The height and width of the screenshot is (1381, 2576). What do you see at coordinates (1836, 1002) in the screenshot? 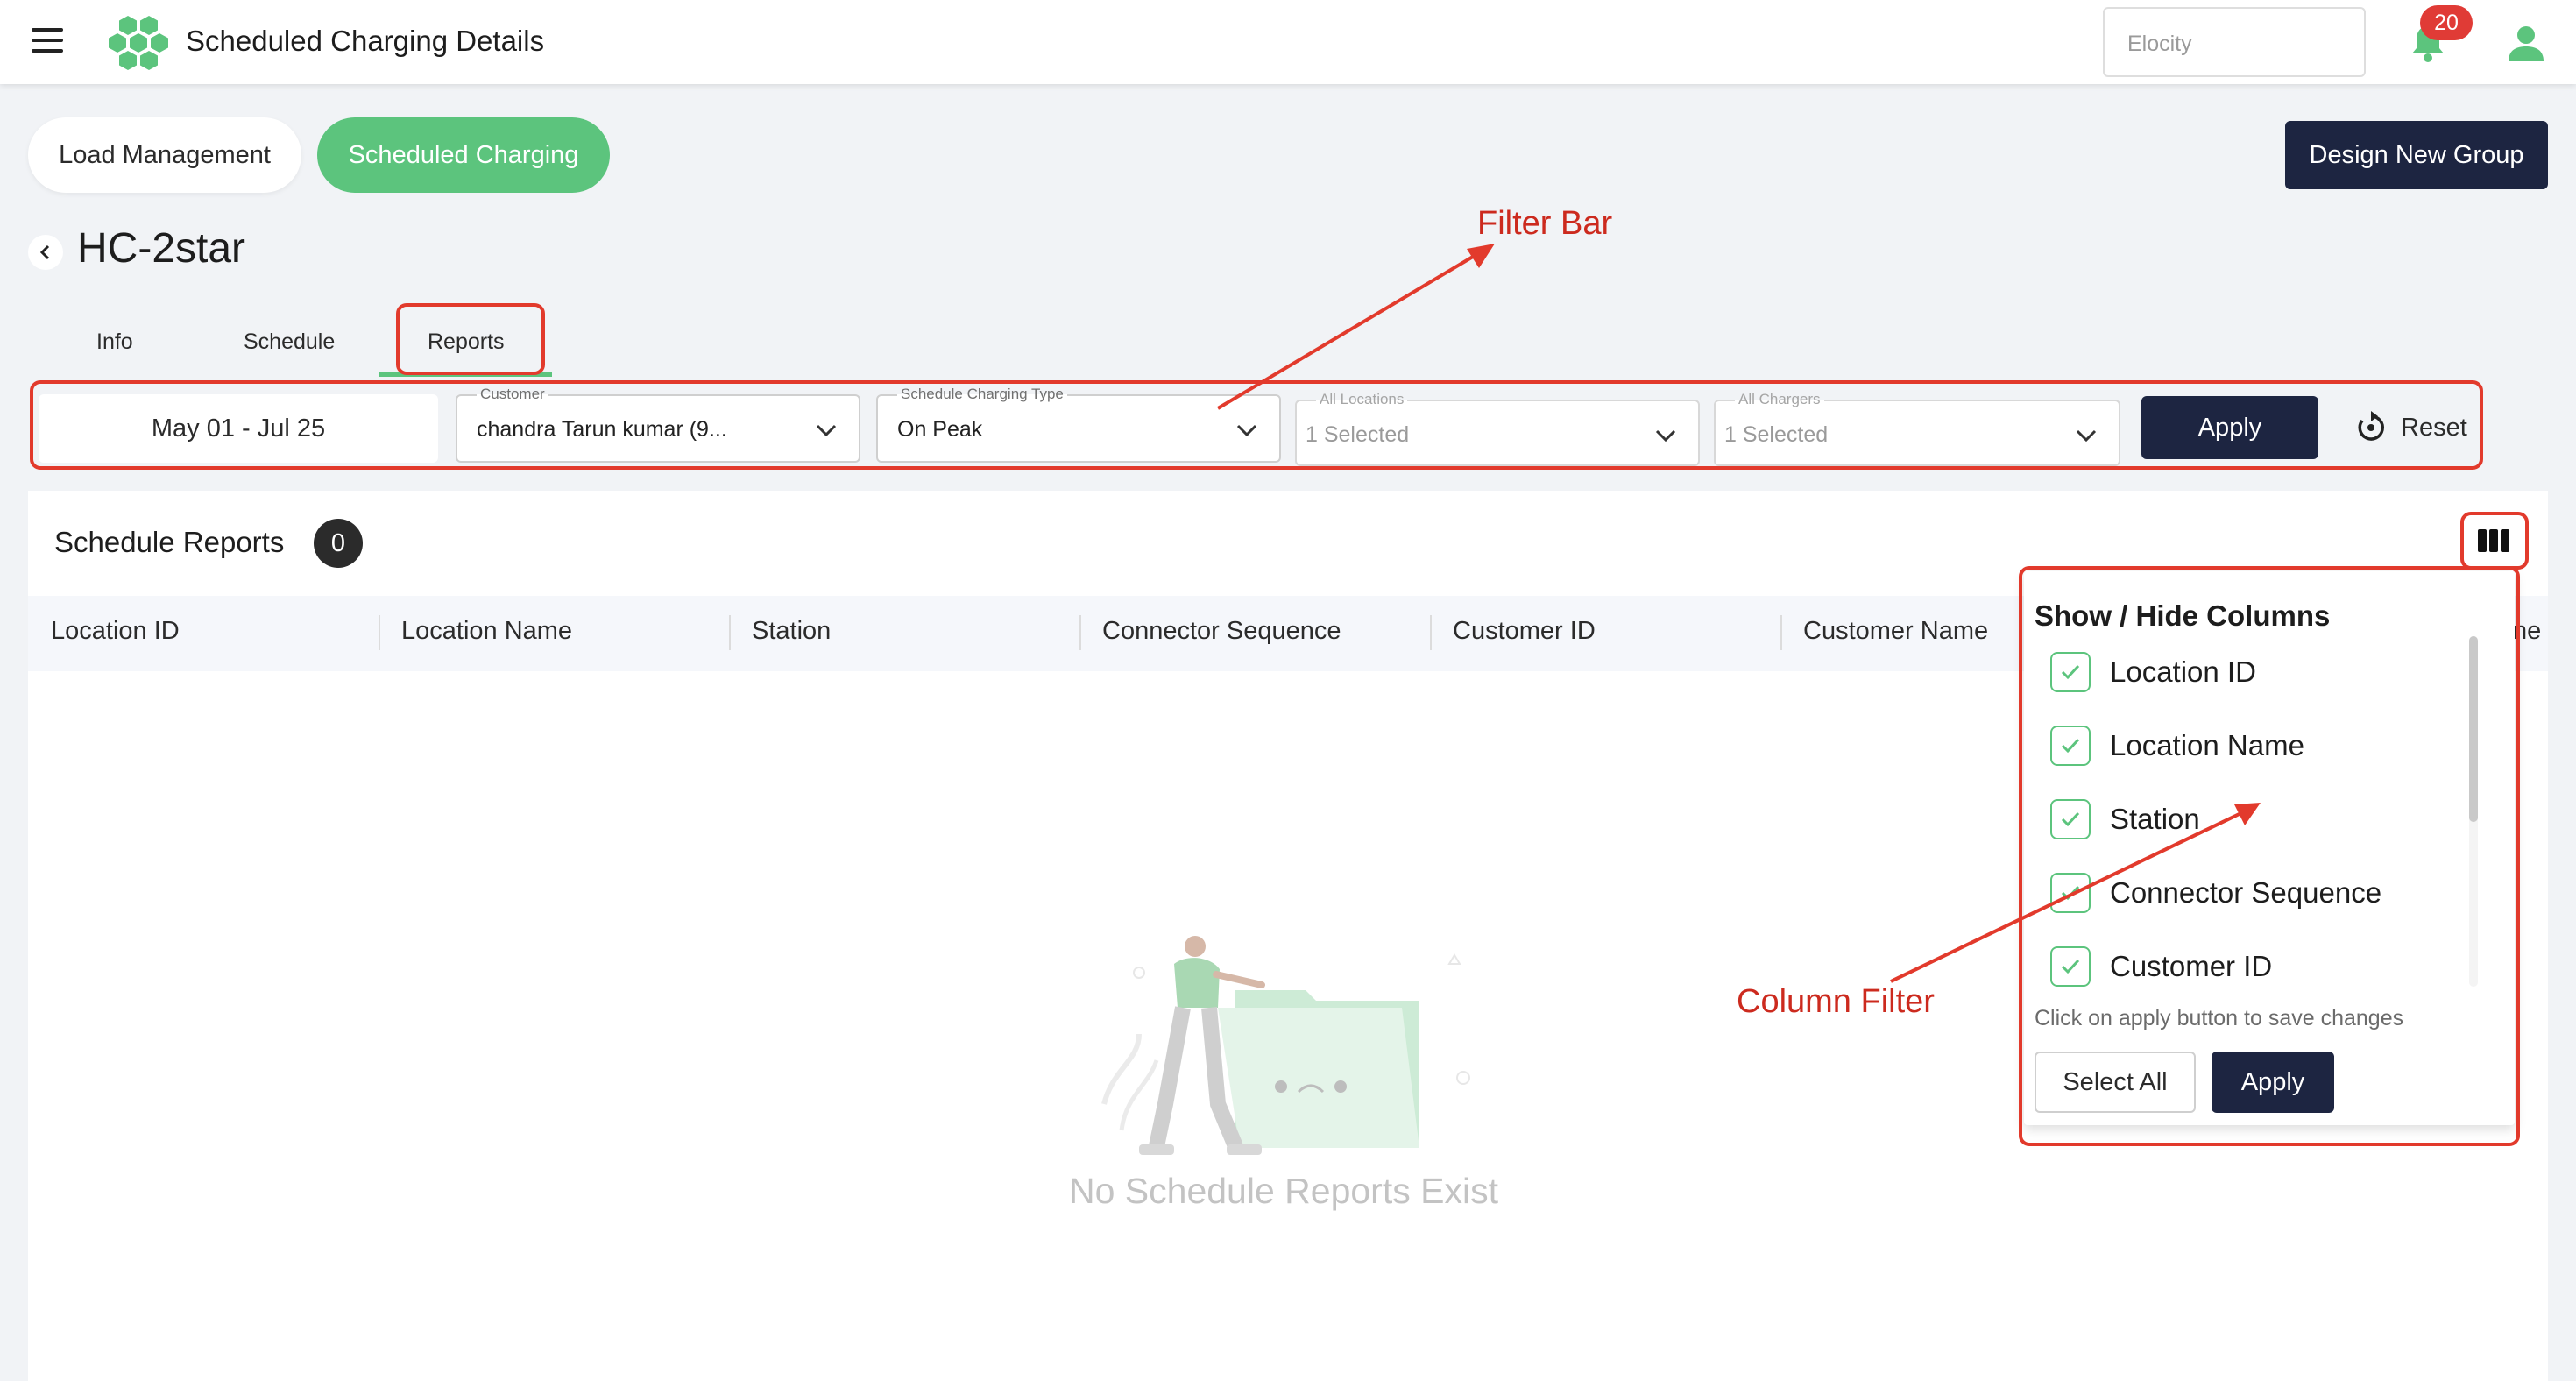
I see `annotation-label-column-filter: Column Filter` at bounding box center [1836, 1002].